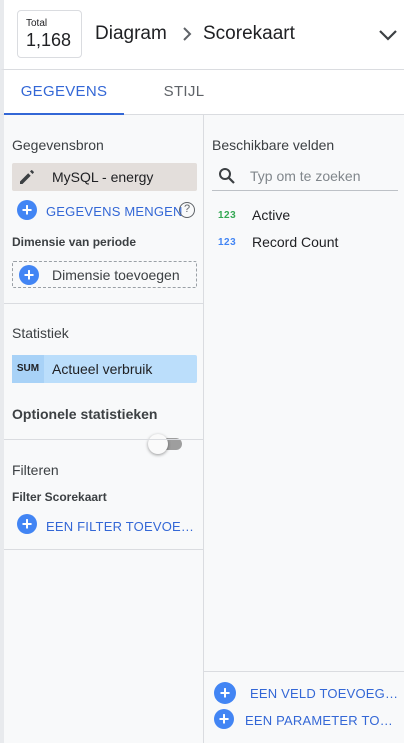  What do you see at coordinates (225, 693) in the screenshot?
I see `add-field-plus-icon: +` at bounding box center [225, 693].